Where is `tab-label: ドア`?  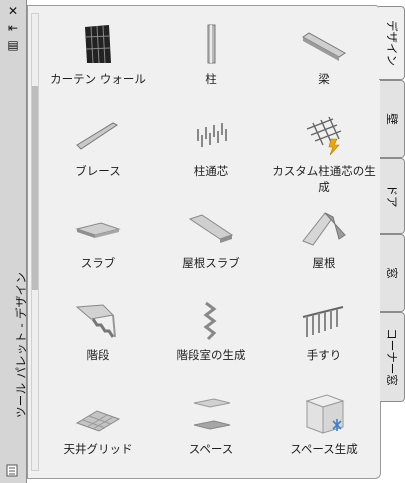
tab-label: ドア is located at coordinates (392, 196).